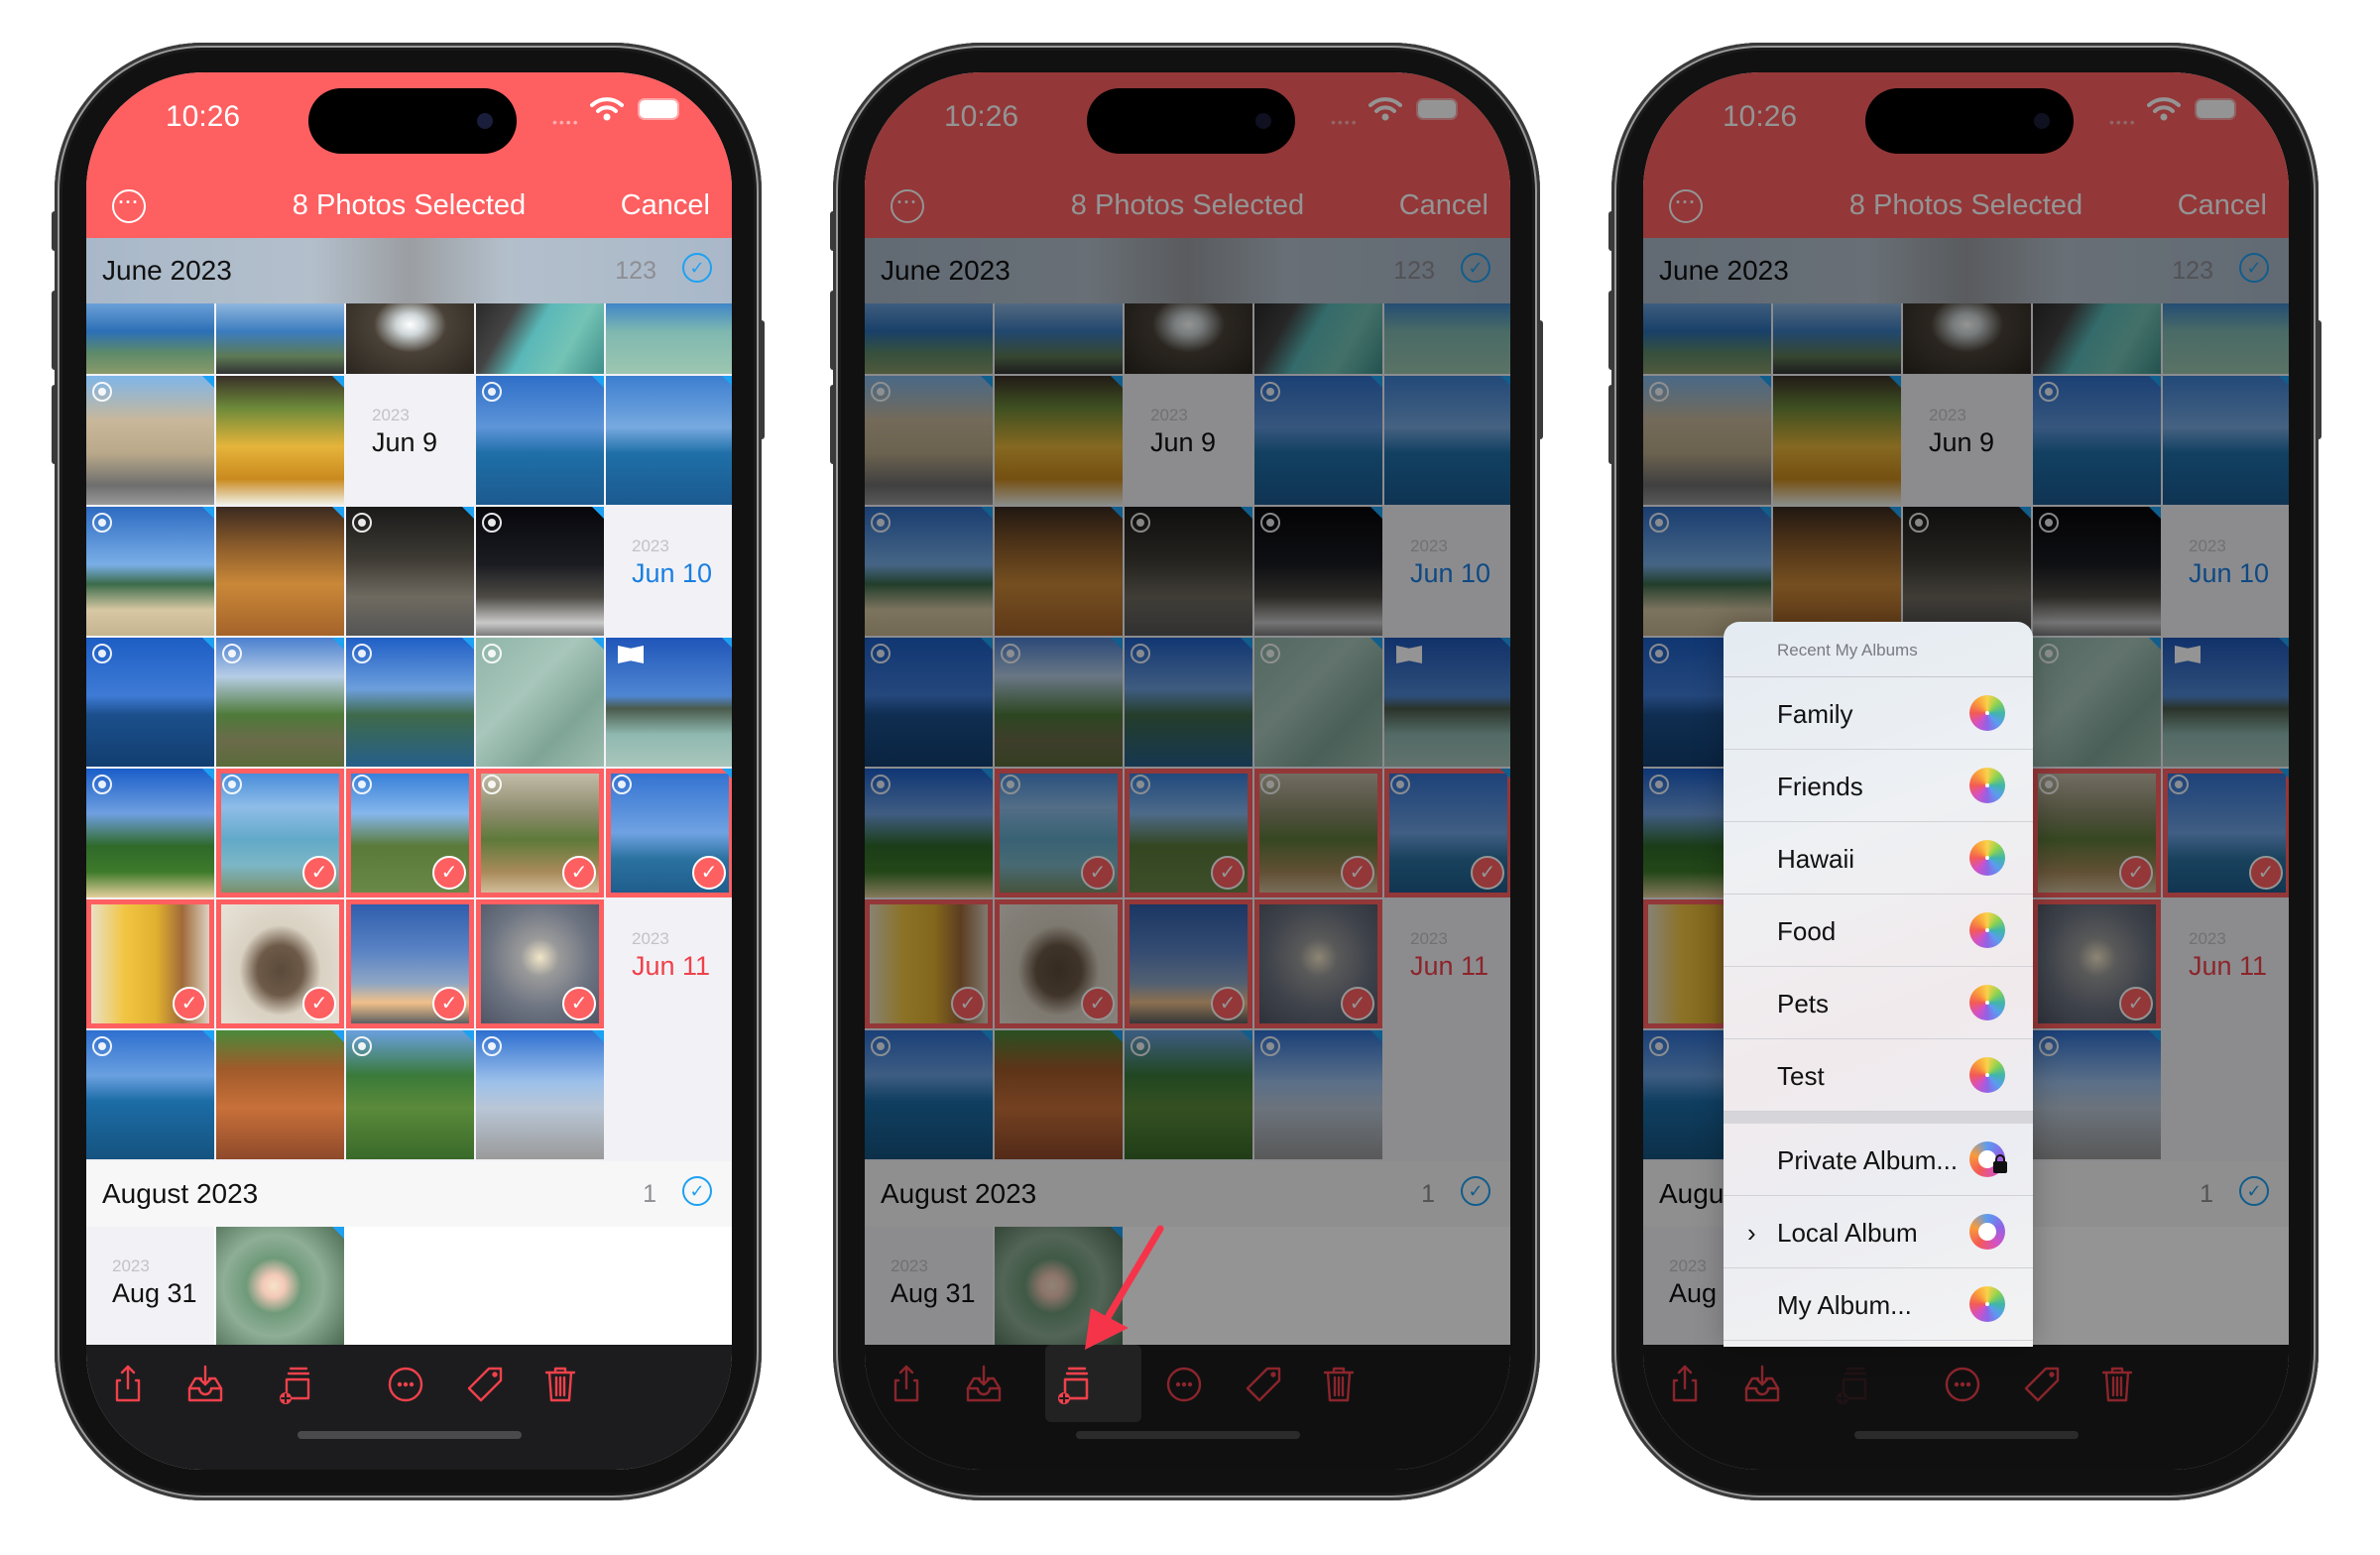 This screenshot has width=2380, height=1555. I want to click on menu-item-album: Family, so click(1878, 713).